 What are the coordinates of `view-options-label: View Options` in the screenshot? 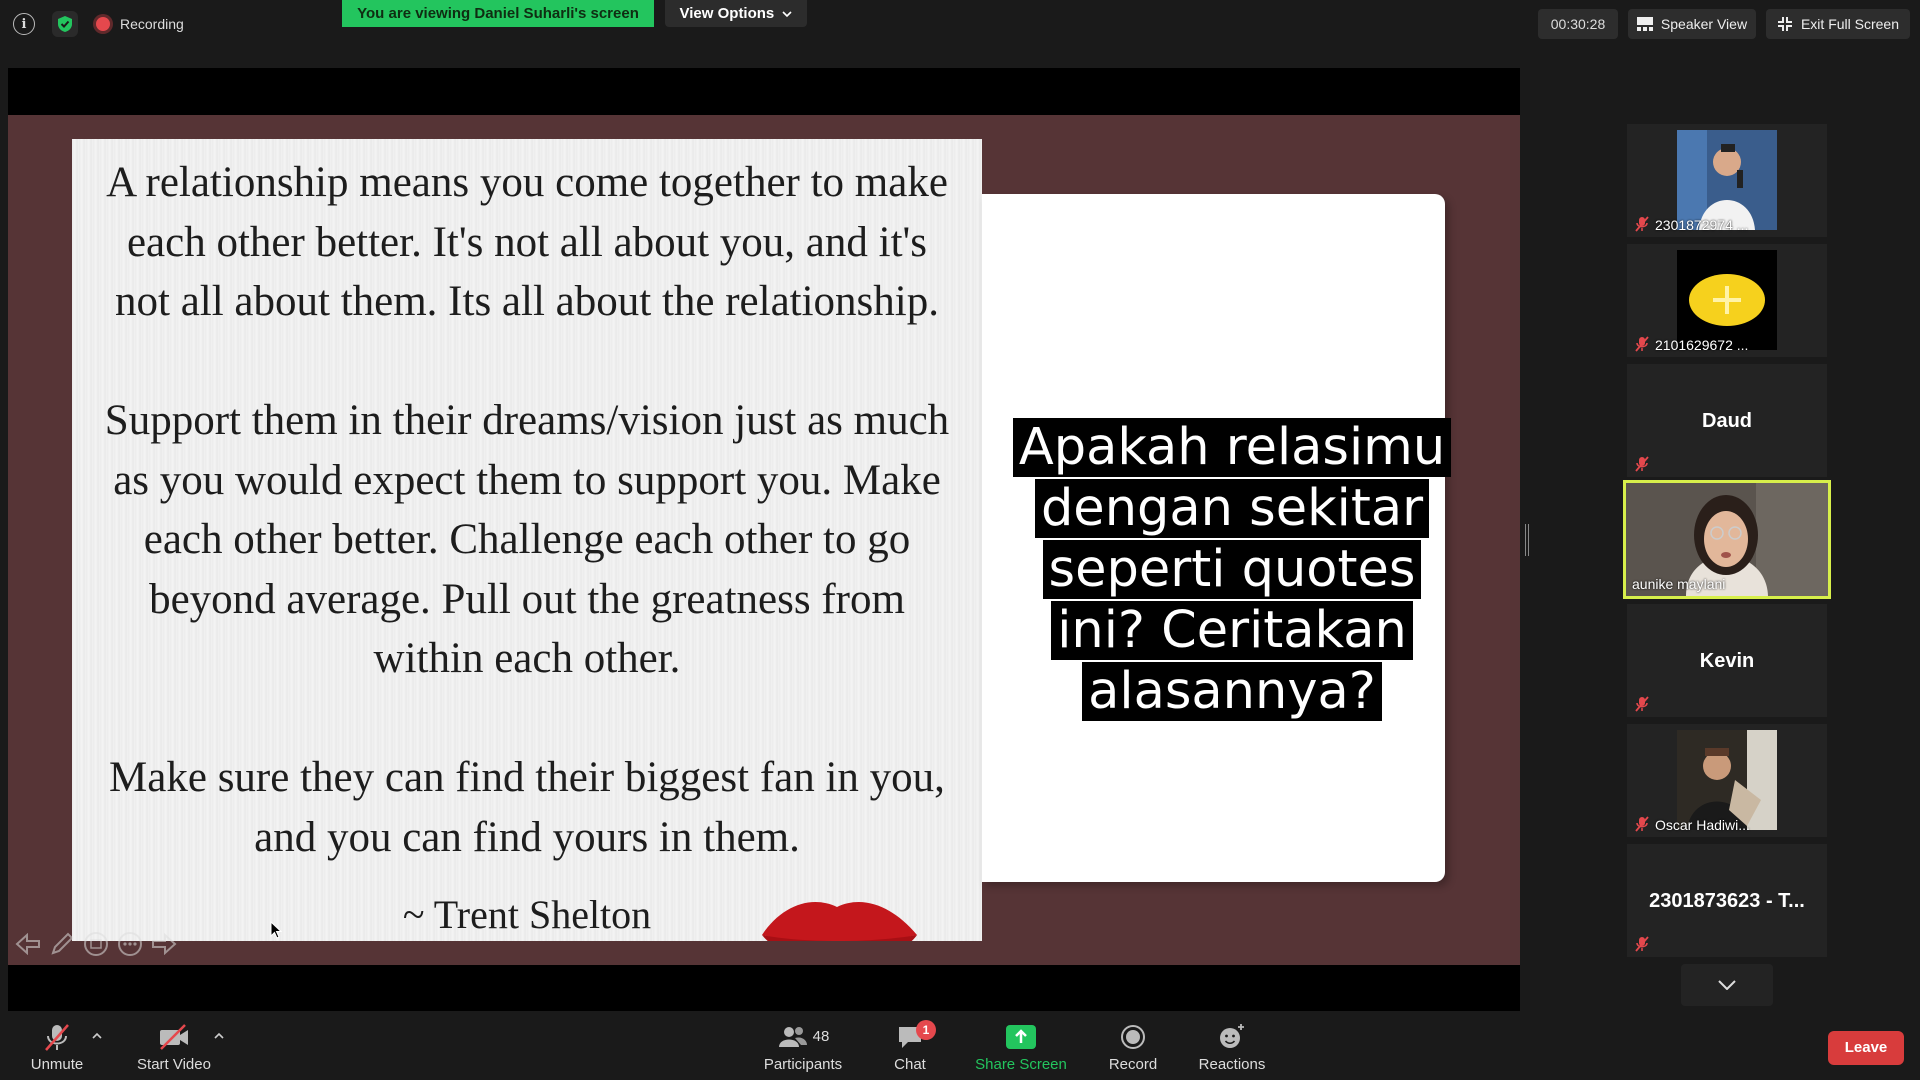 It's located at (727, 13).